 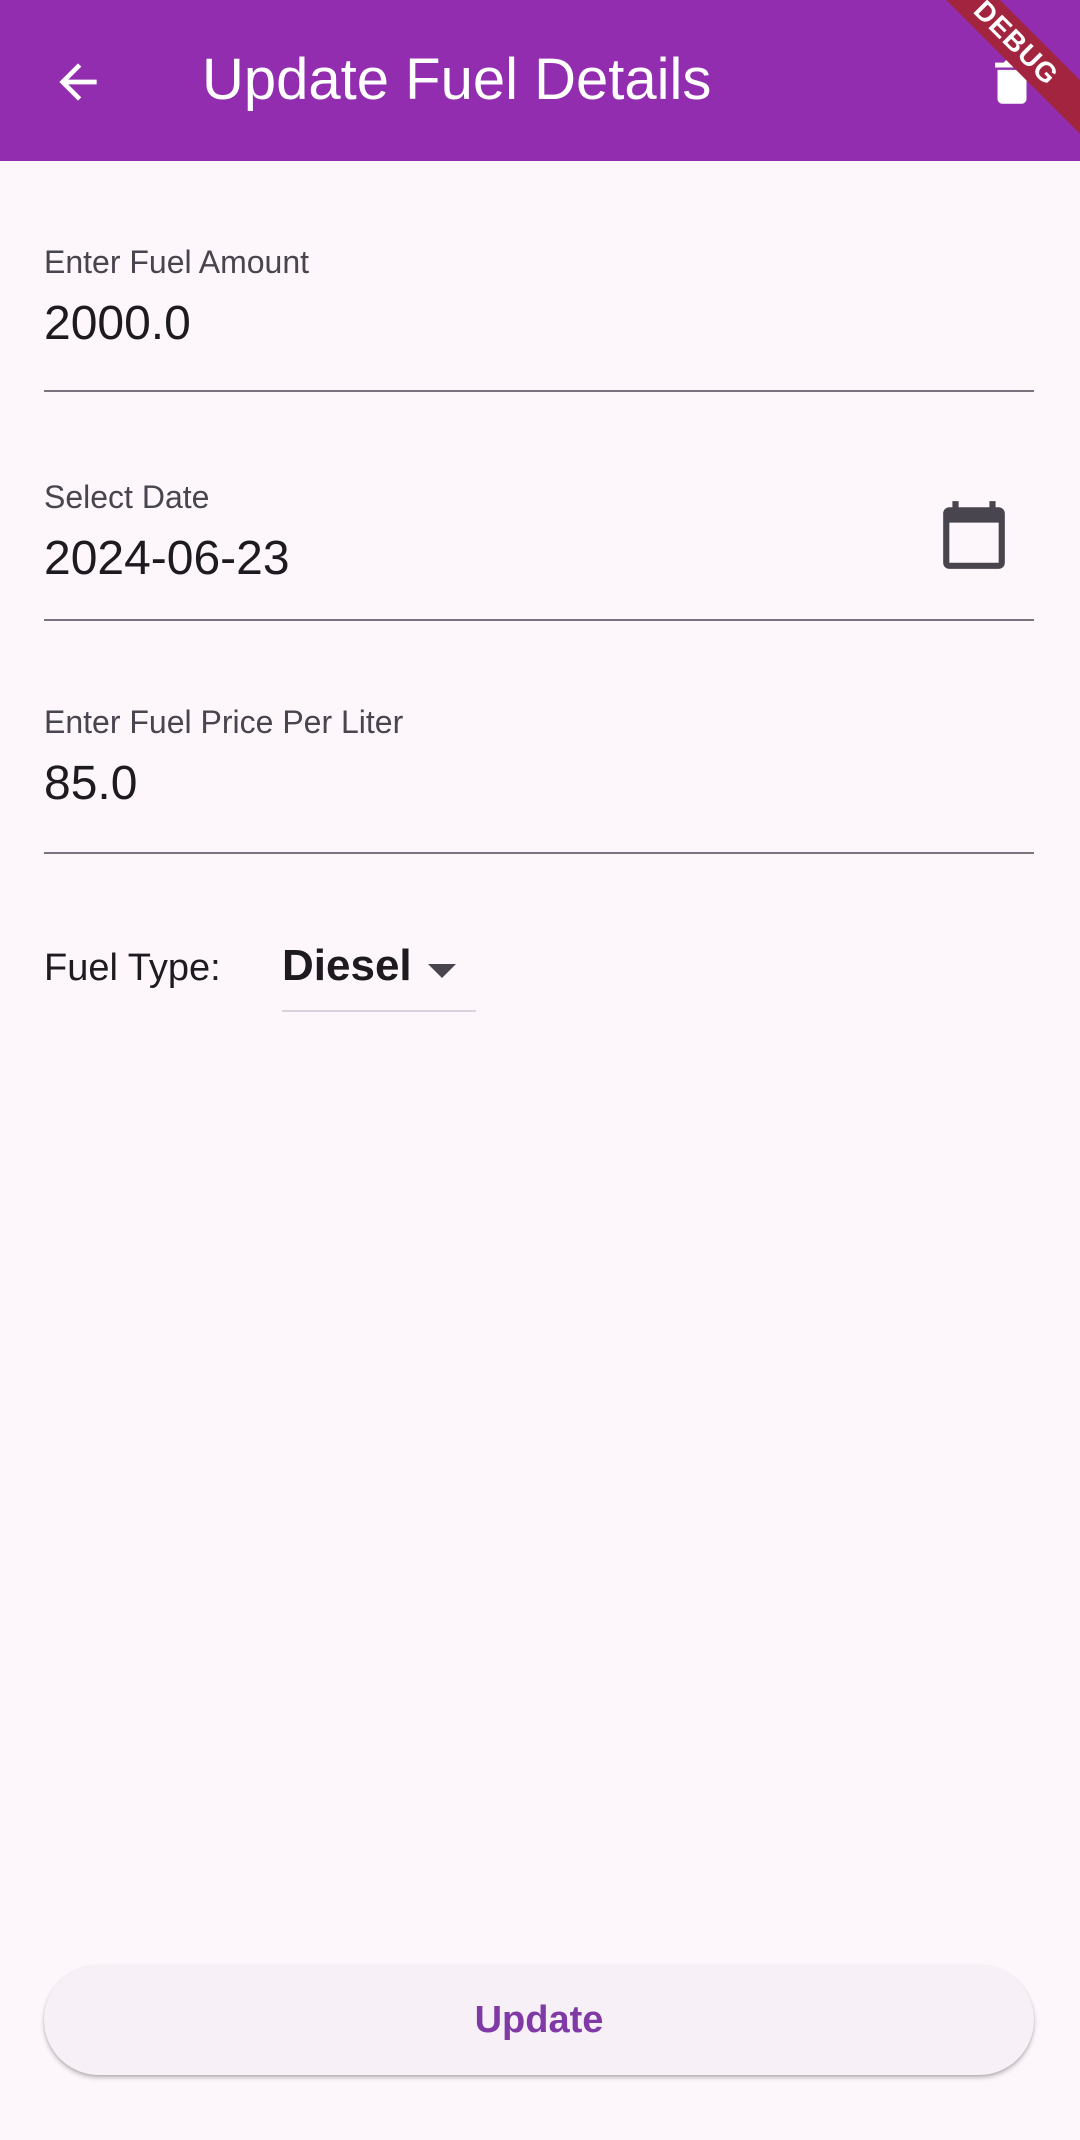 I want to click on price-per-liter-underline, so click(x=539, y=853).